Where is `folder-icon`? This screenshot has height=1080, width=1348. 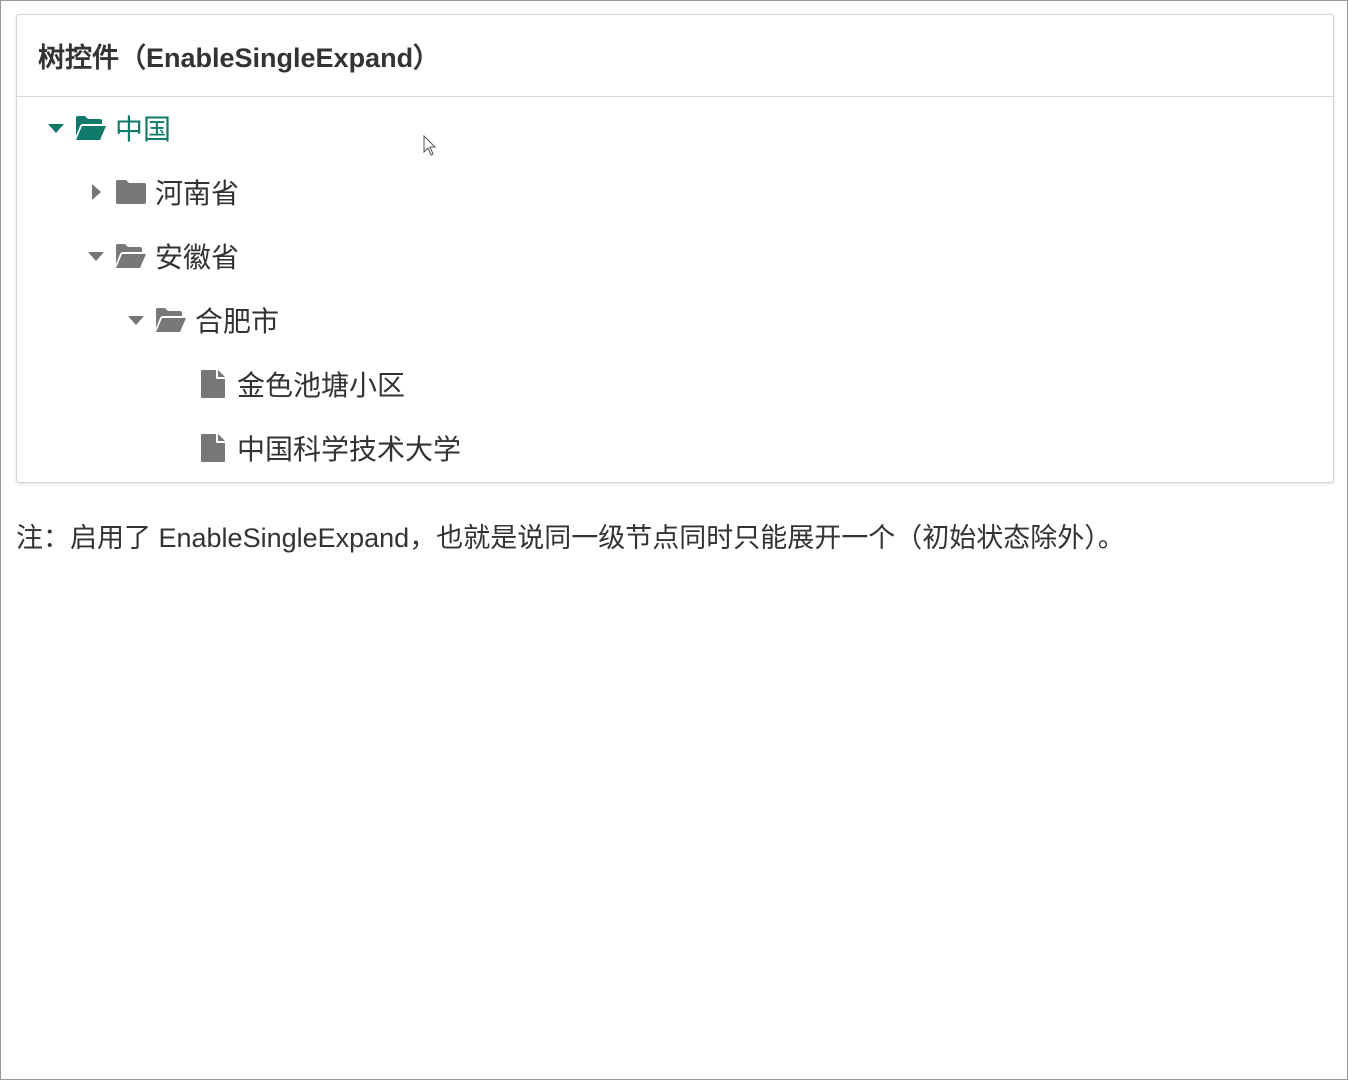
folder-icon is located at coordinates (131, 192).